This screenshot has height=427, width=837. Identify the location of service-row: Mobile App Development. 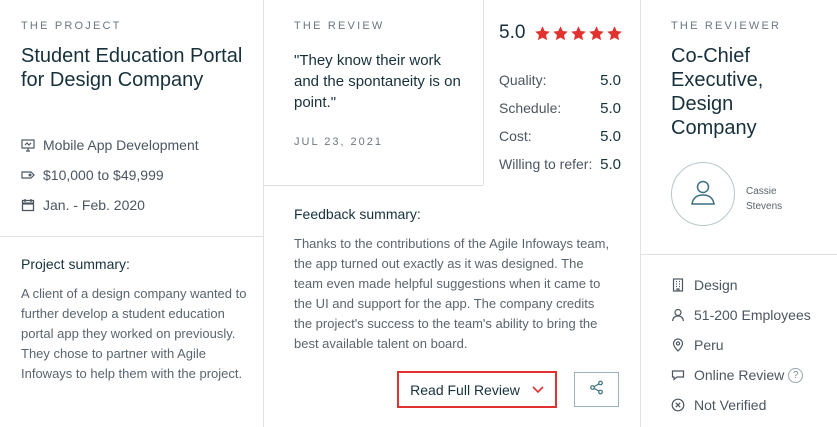
(110, 145).